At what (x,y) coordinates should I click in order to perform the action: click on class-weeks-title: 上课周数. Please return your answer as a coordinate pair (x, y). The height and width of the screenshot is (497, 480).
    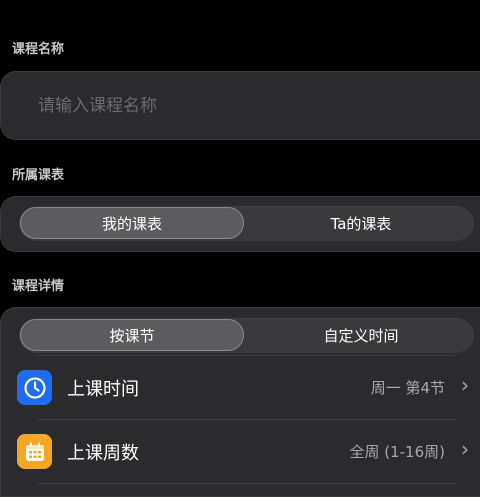
    Looking at the image, I should click on (103, 453).